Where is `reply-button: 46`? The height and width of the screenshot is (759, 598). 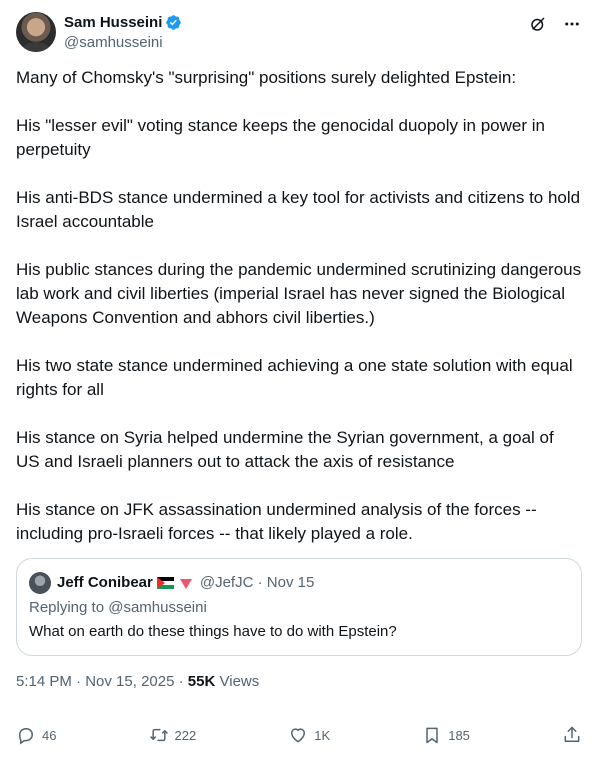
reply-button: 46 is located at coordinates (36, 735).